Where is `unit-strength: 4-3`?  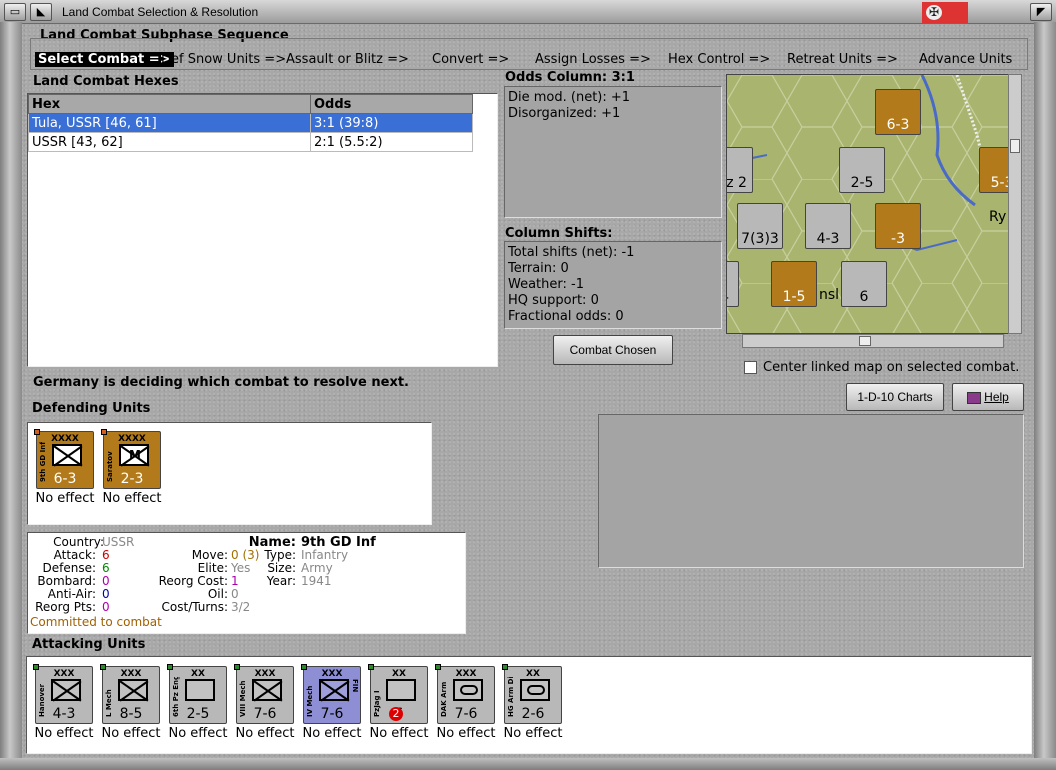 unit-strength: 4-3 is located at coordinates (64, 714).